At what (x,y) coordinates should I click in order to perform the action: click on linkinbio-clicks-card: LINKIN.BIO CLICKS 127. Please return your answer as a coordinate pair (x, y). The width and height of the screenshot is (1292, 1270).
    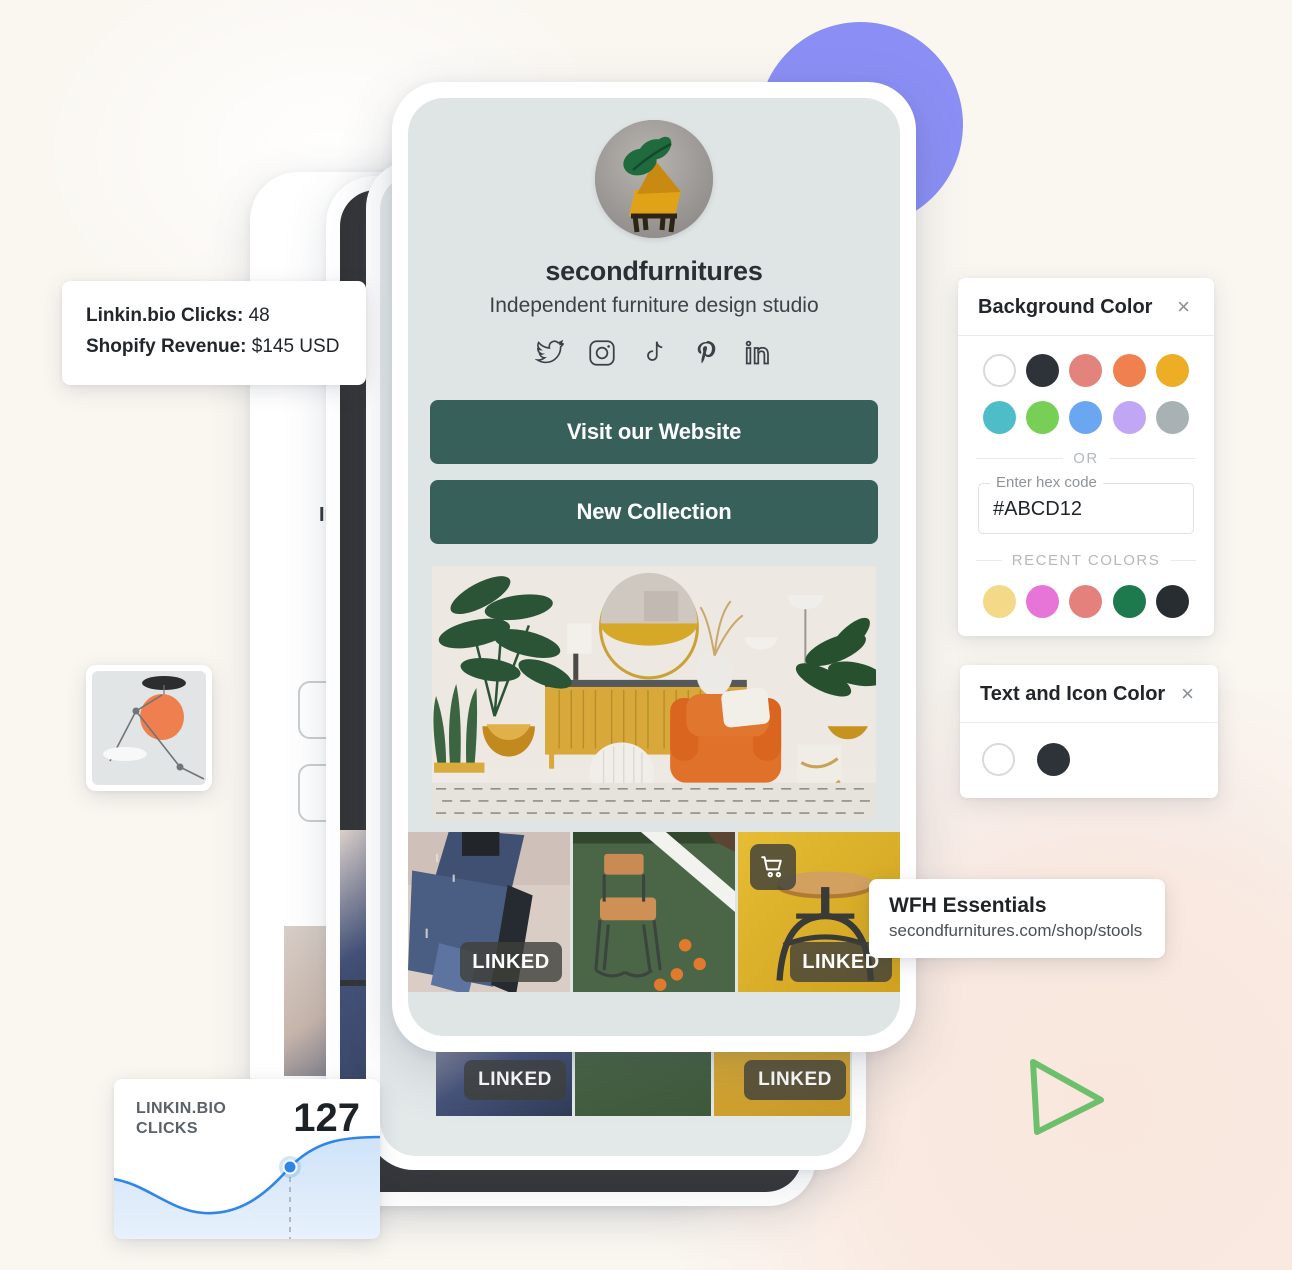
    Looking at the image, I should click on (247, 1159).